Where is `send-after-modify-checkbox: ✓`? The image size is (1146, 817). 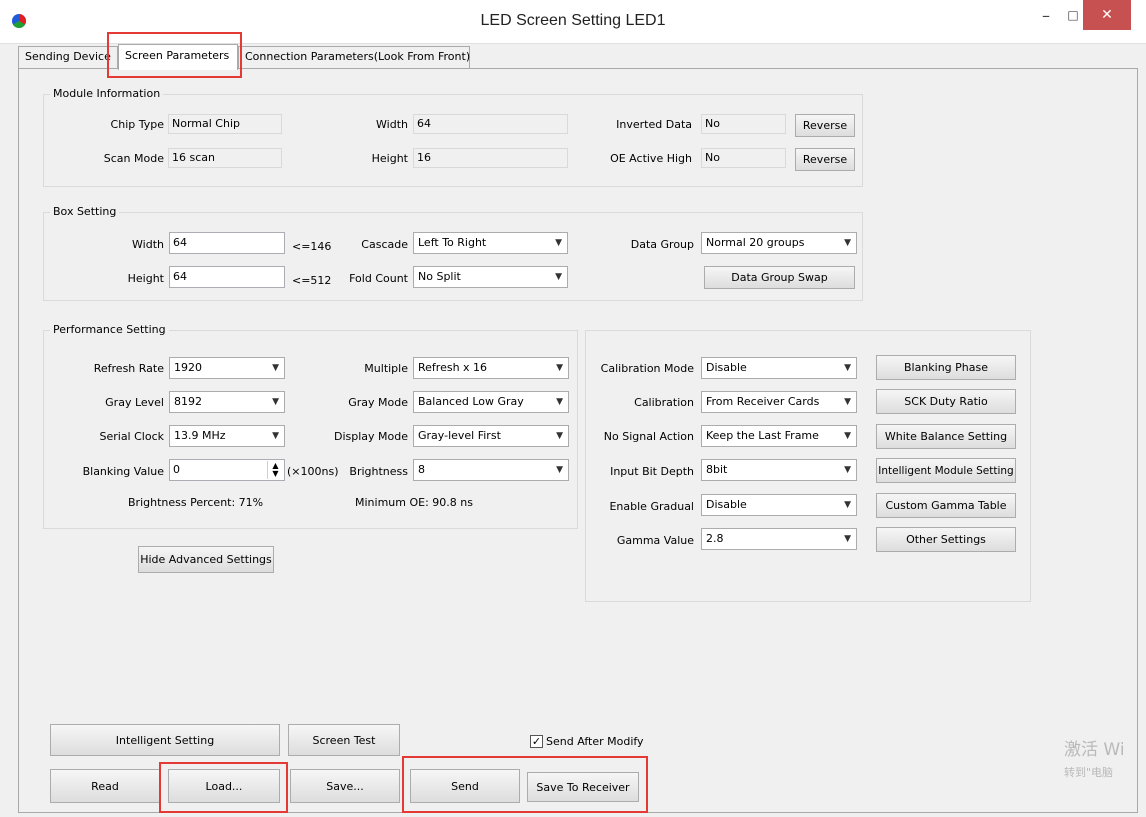 send-after-modify-checkbox: ✓ is located at coordinates (536, 741).